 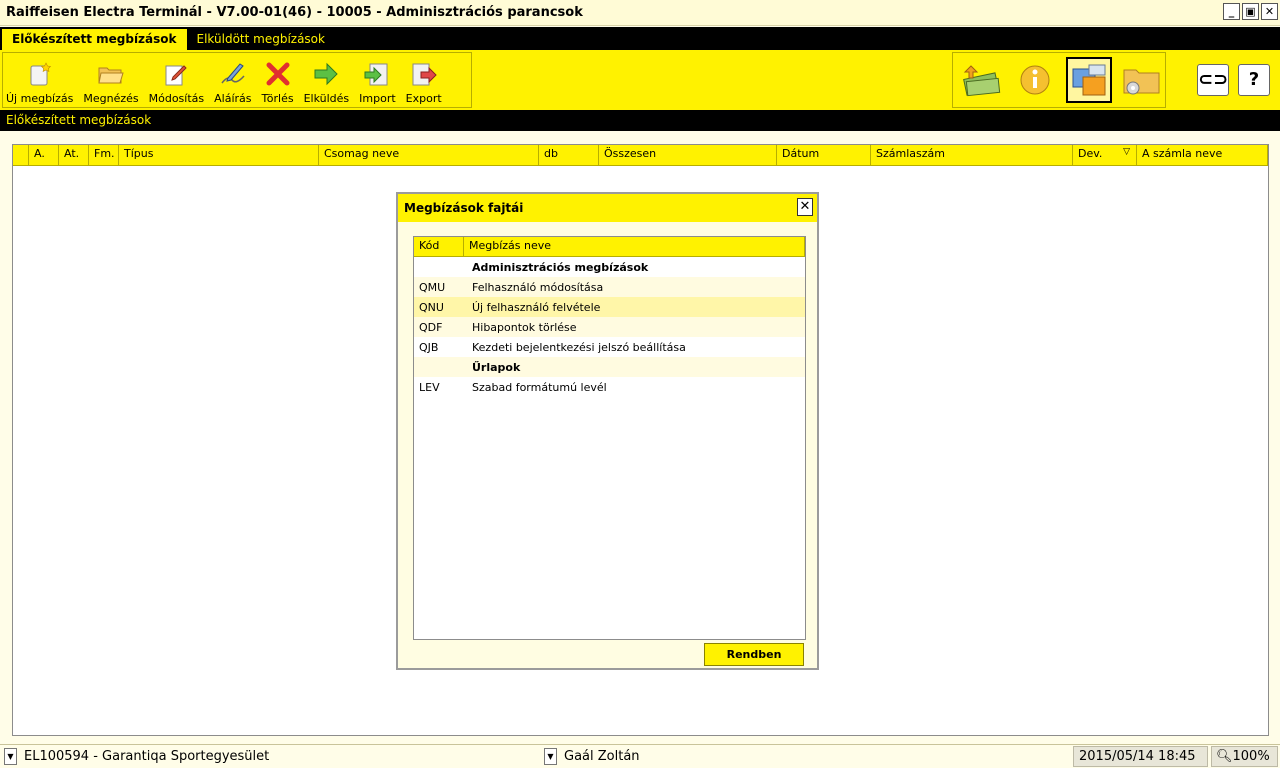 What do you see at coordinates (609, 327) in the screenshot?
I see `list-item: QDF Hibapontok törlése` at bounding box center [609, 327].